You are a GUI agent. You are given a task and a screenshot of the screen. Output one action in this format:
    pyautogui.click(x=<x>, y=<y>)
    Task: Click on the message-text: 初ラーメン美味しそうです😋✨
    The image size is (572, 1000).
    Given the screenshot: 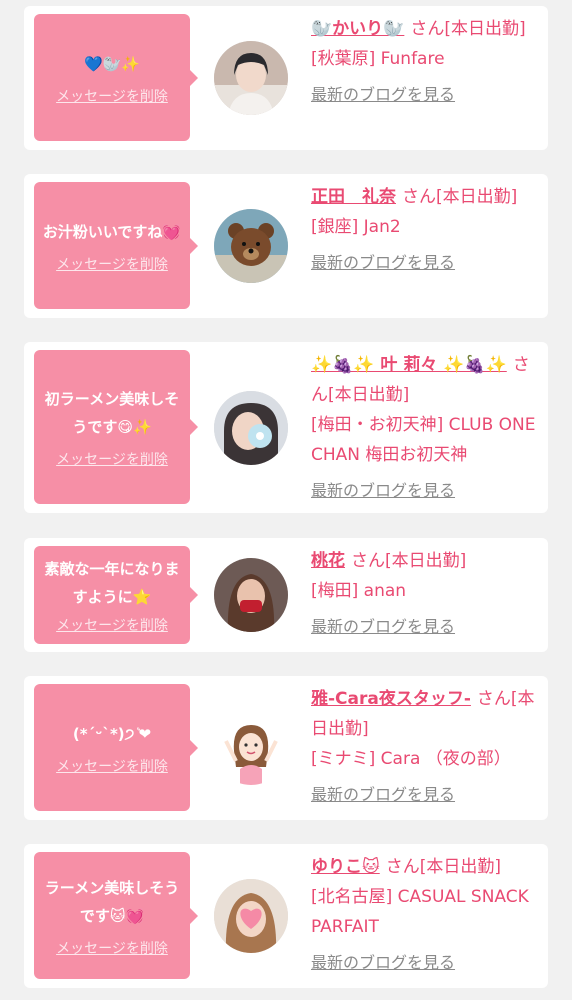 What is the action you would take?
    pyautogui.click(x=112, y=413)
    